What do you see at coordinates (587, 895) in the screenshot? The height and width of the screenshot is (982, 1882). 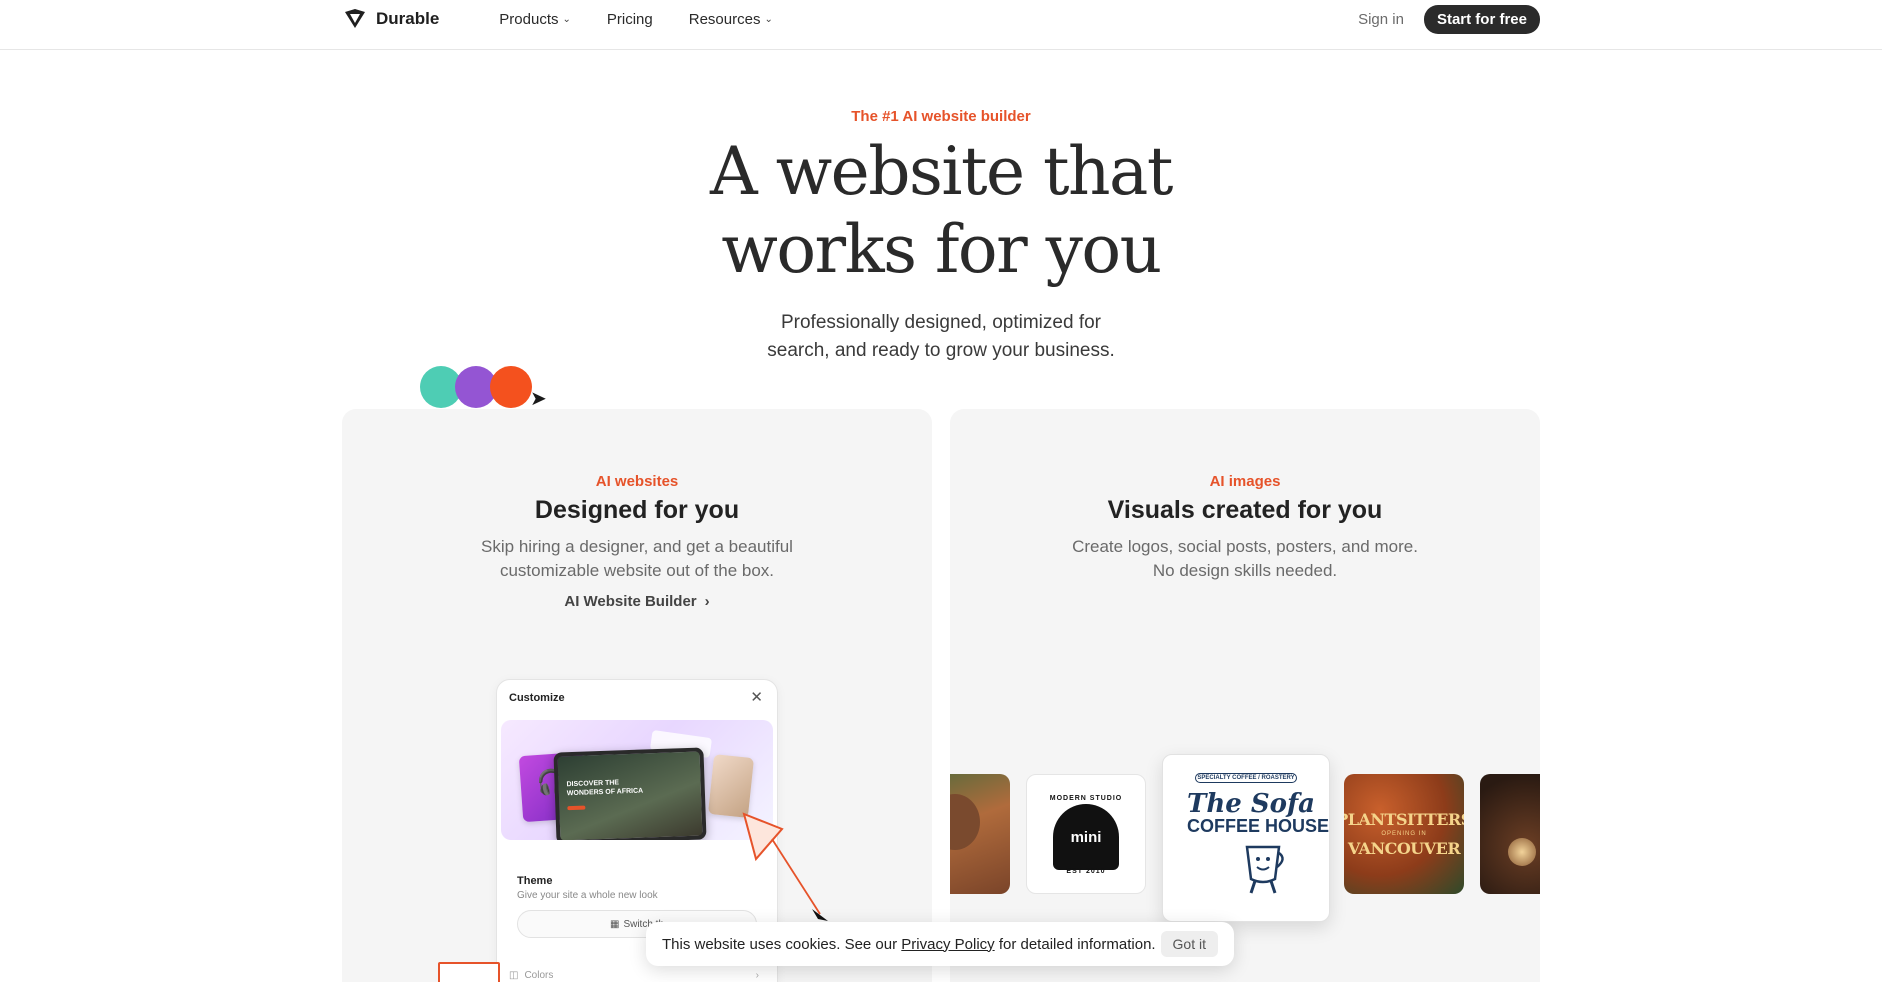 I see `theme-description: Give your site a whole new look` at bounding box center [587, 895].